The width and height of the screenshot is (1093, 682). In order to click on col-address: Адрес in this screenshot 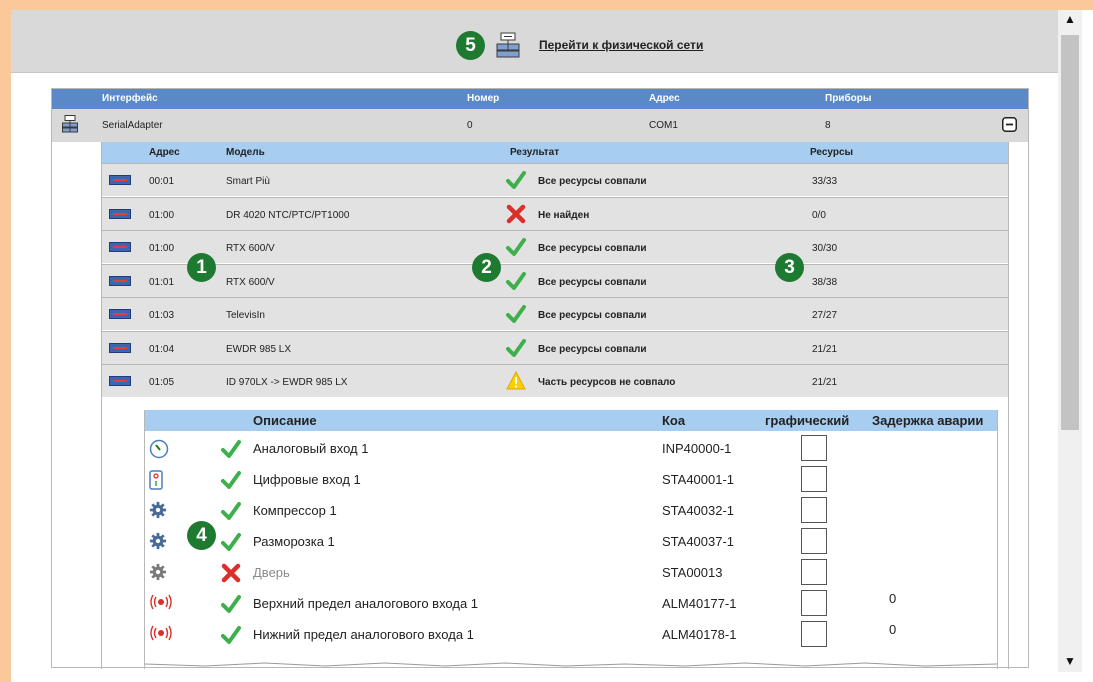, I will do `click(664, 98)`.